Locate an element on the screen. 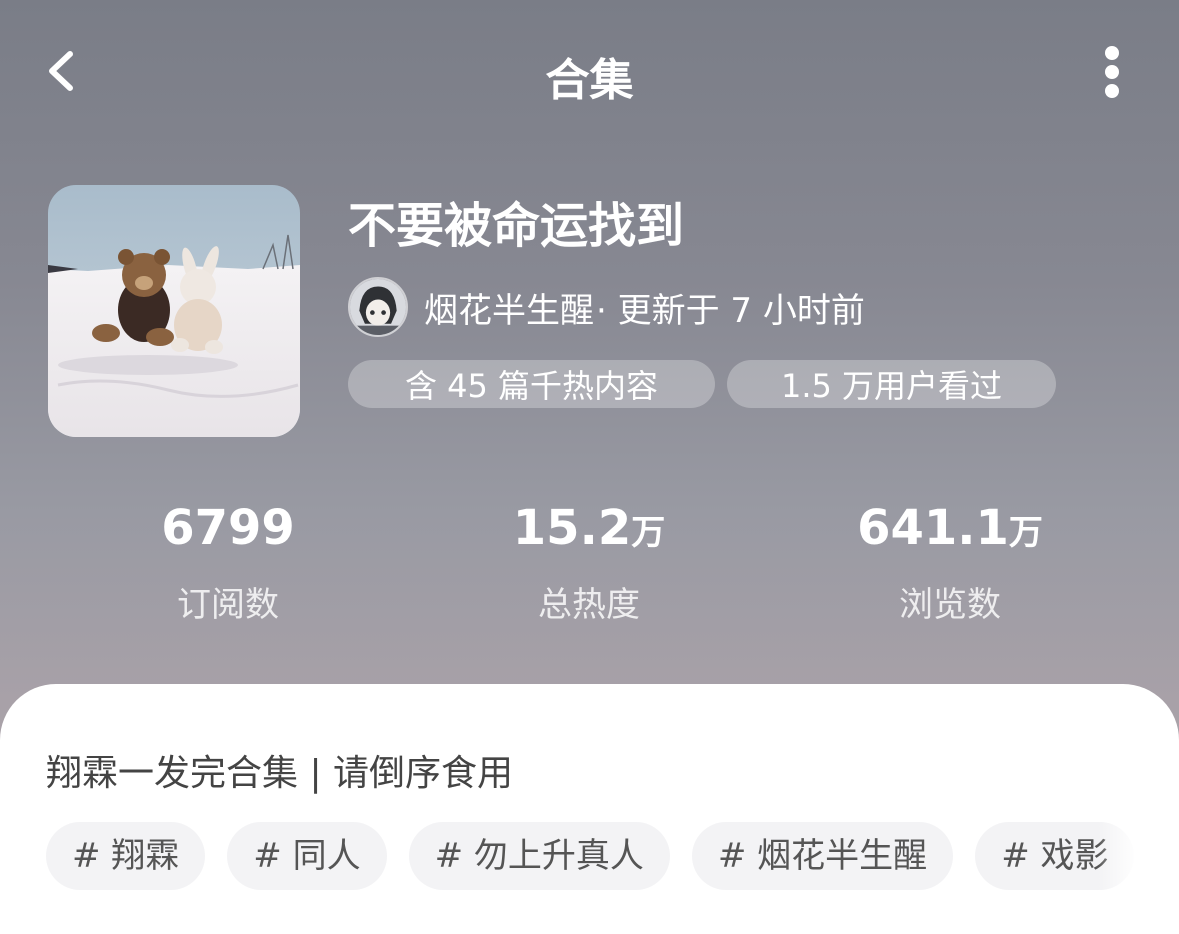 The height and width of the screenshot is (934, 1179). tag-list-fade is located at coordinates (1118, 856).